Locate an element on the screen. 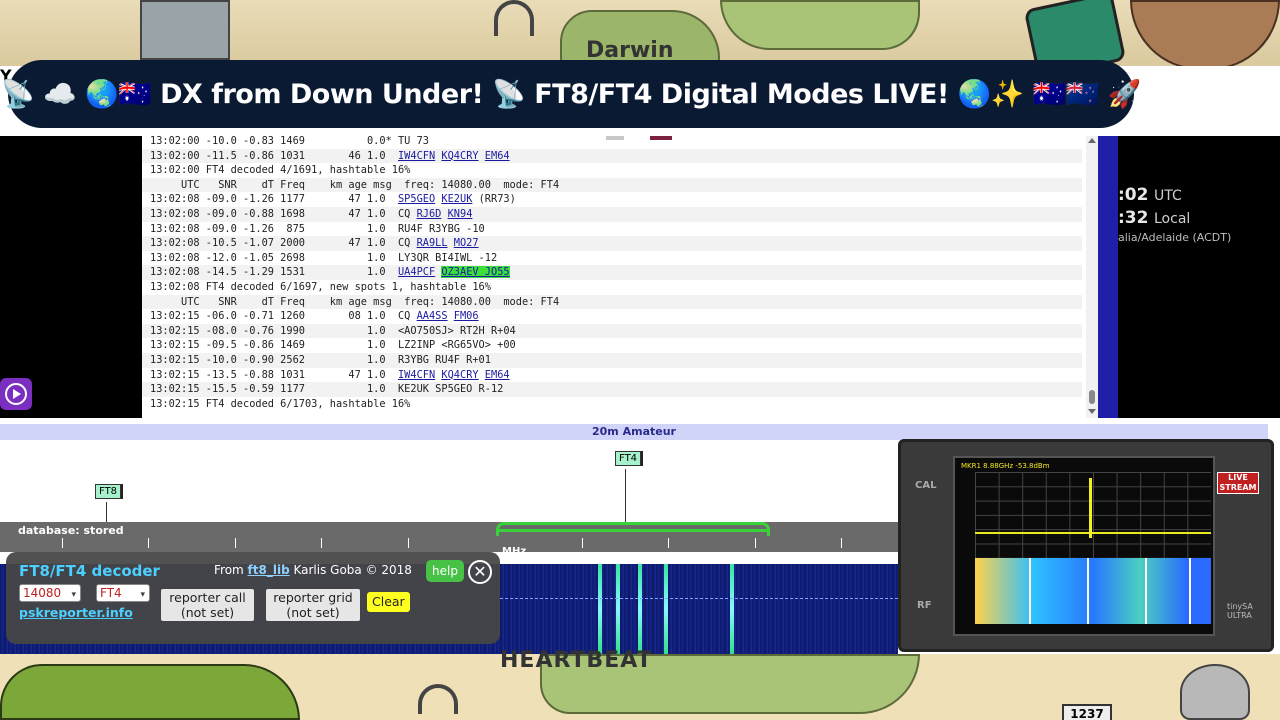  play-button is located at coordinates (16, 394).